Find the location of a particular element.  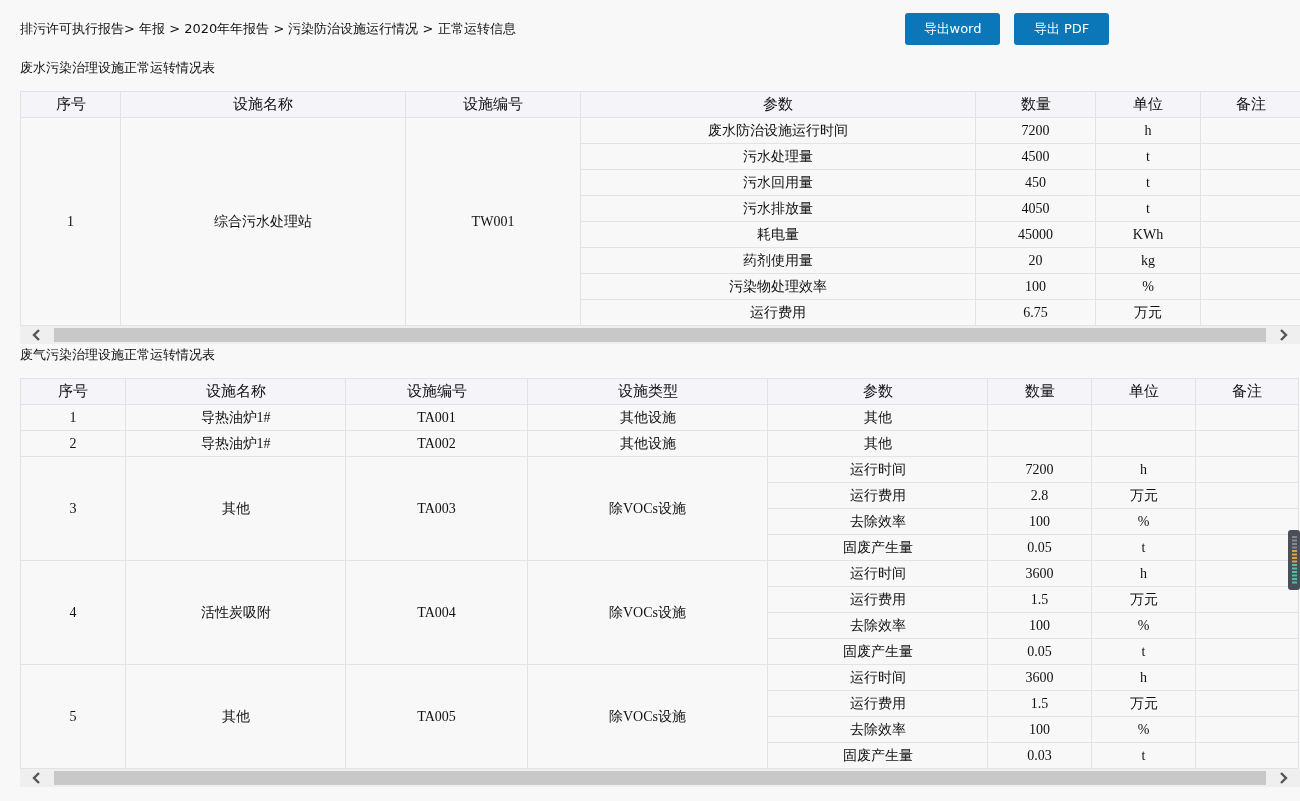

table-cell: 药剂使用量 is located at coordinates (778, 260).